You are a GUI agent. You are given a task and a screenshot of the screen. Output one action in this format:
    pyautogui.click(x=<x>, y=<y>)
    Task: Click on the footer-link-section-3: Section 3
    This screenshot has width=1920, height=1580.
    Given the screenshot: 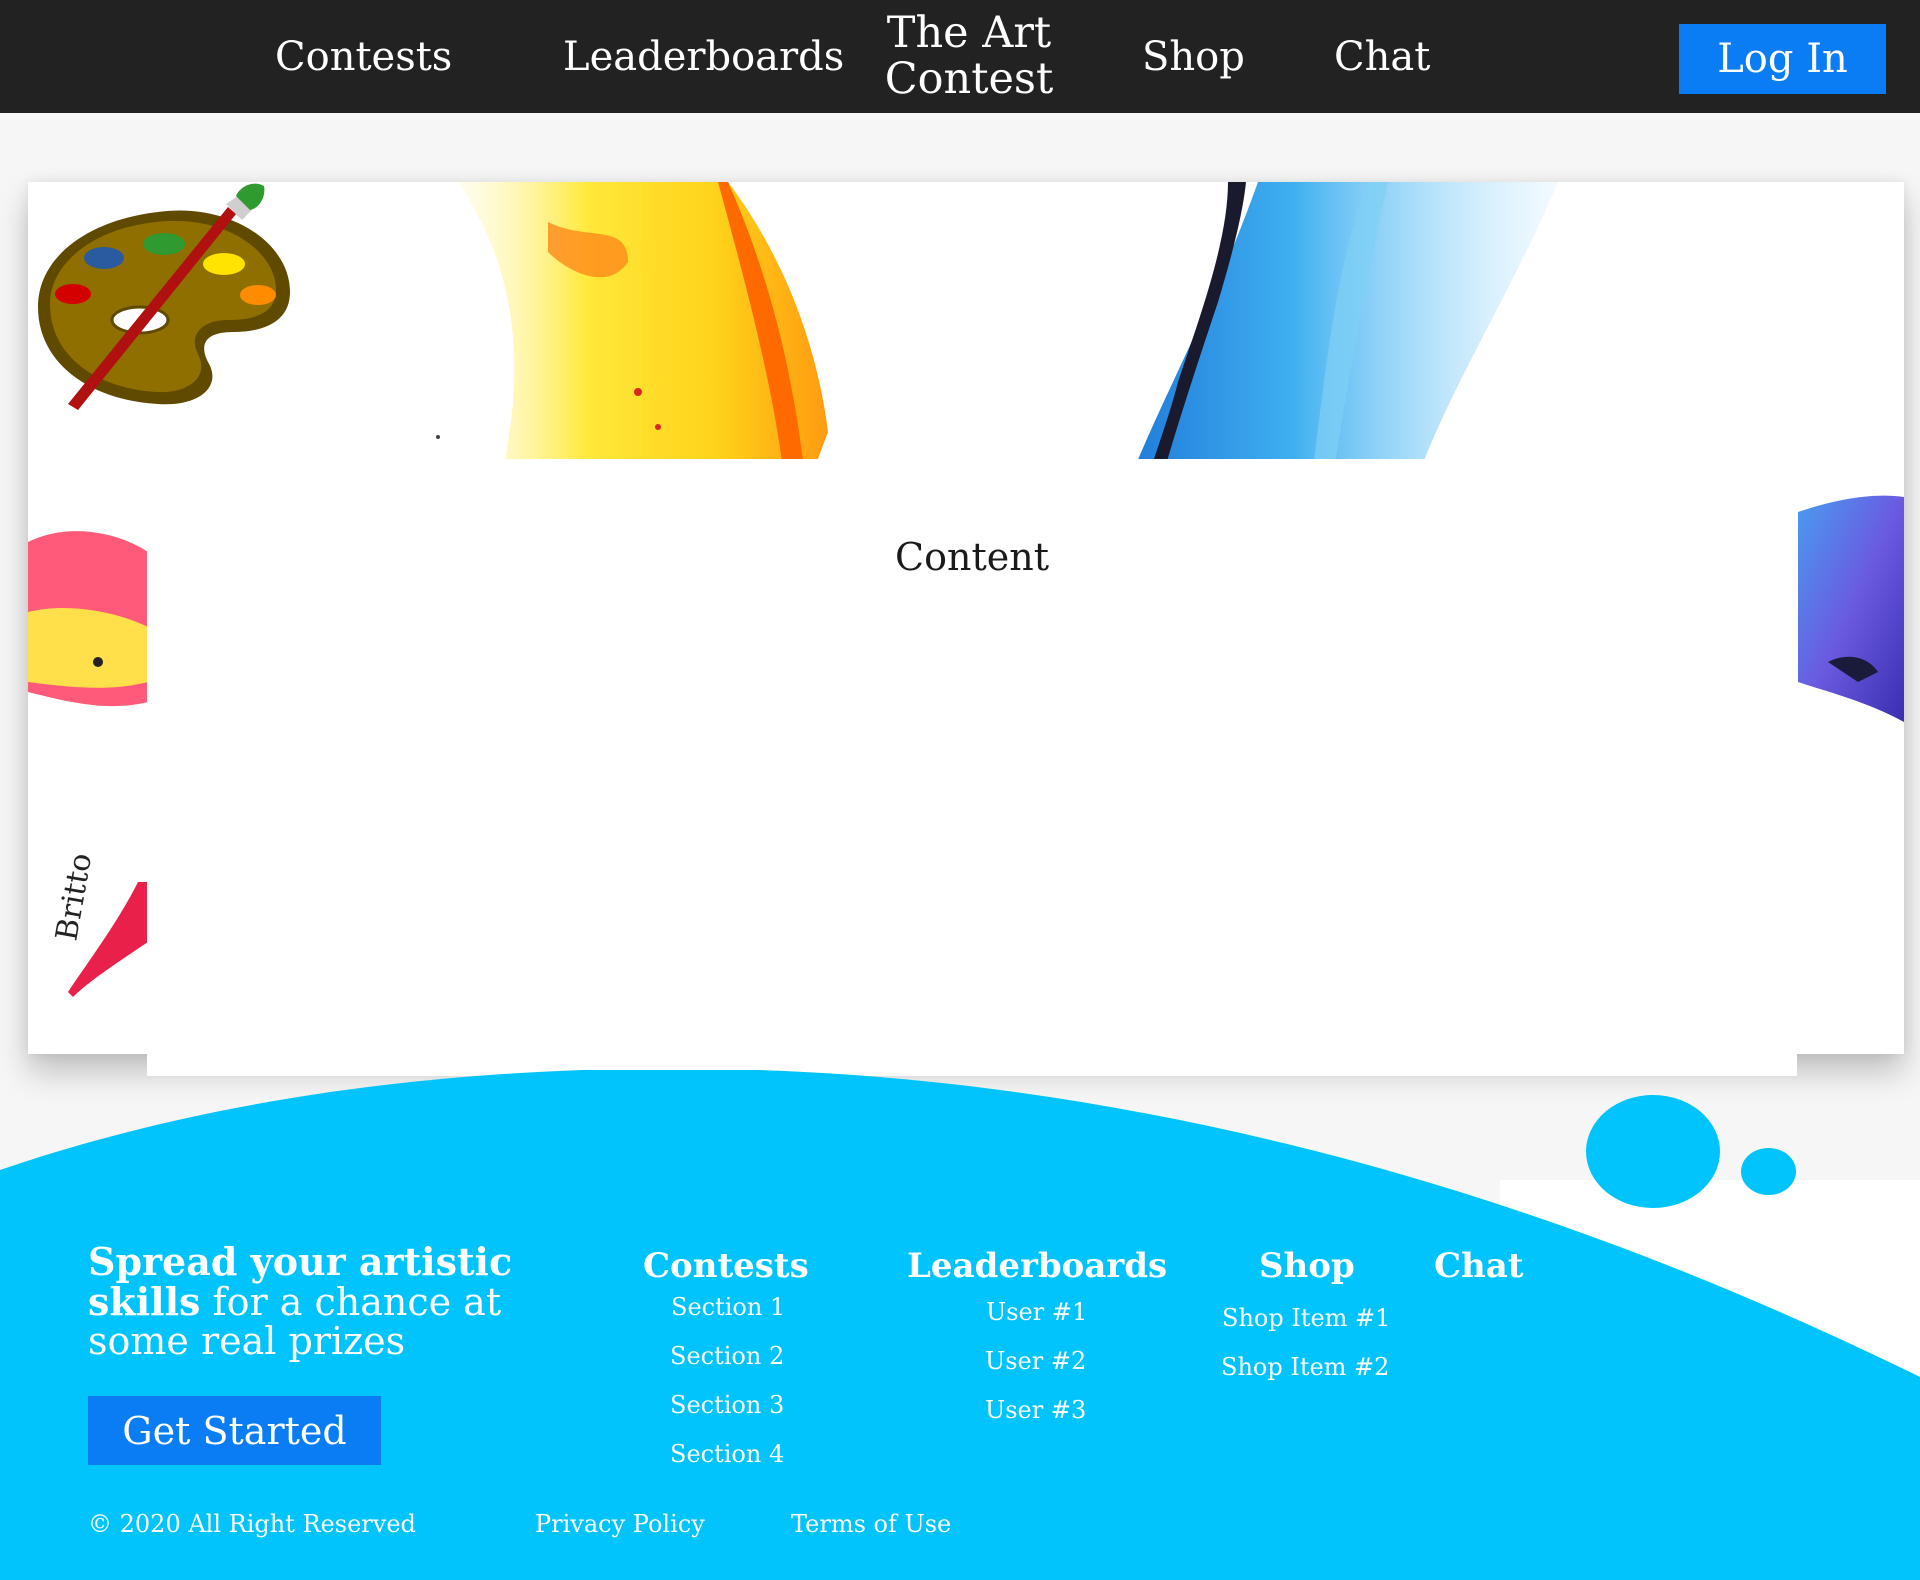 What is the action you would take?
    pyautogui.click(x=727, y=1405)
    